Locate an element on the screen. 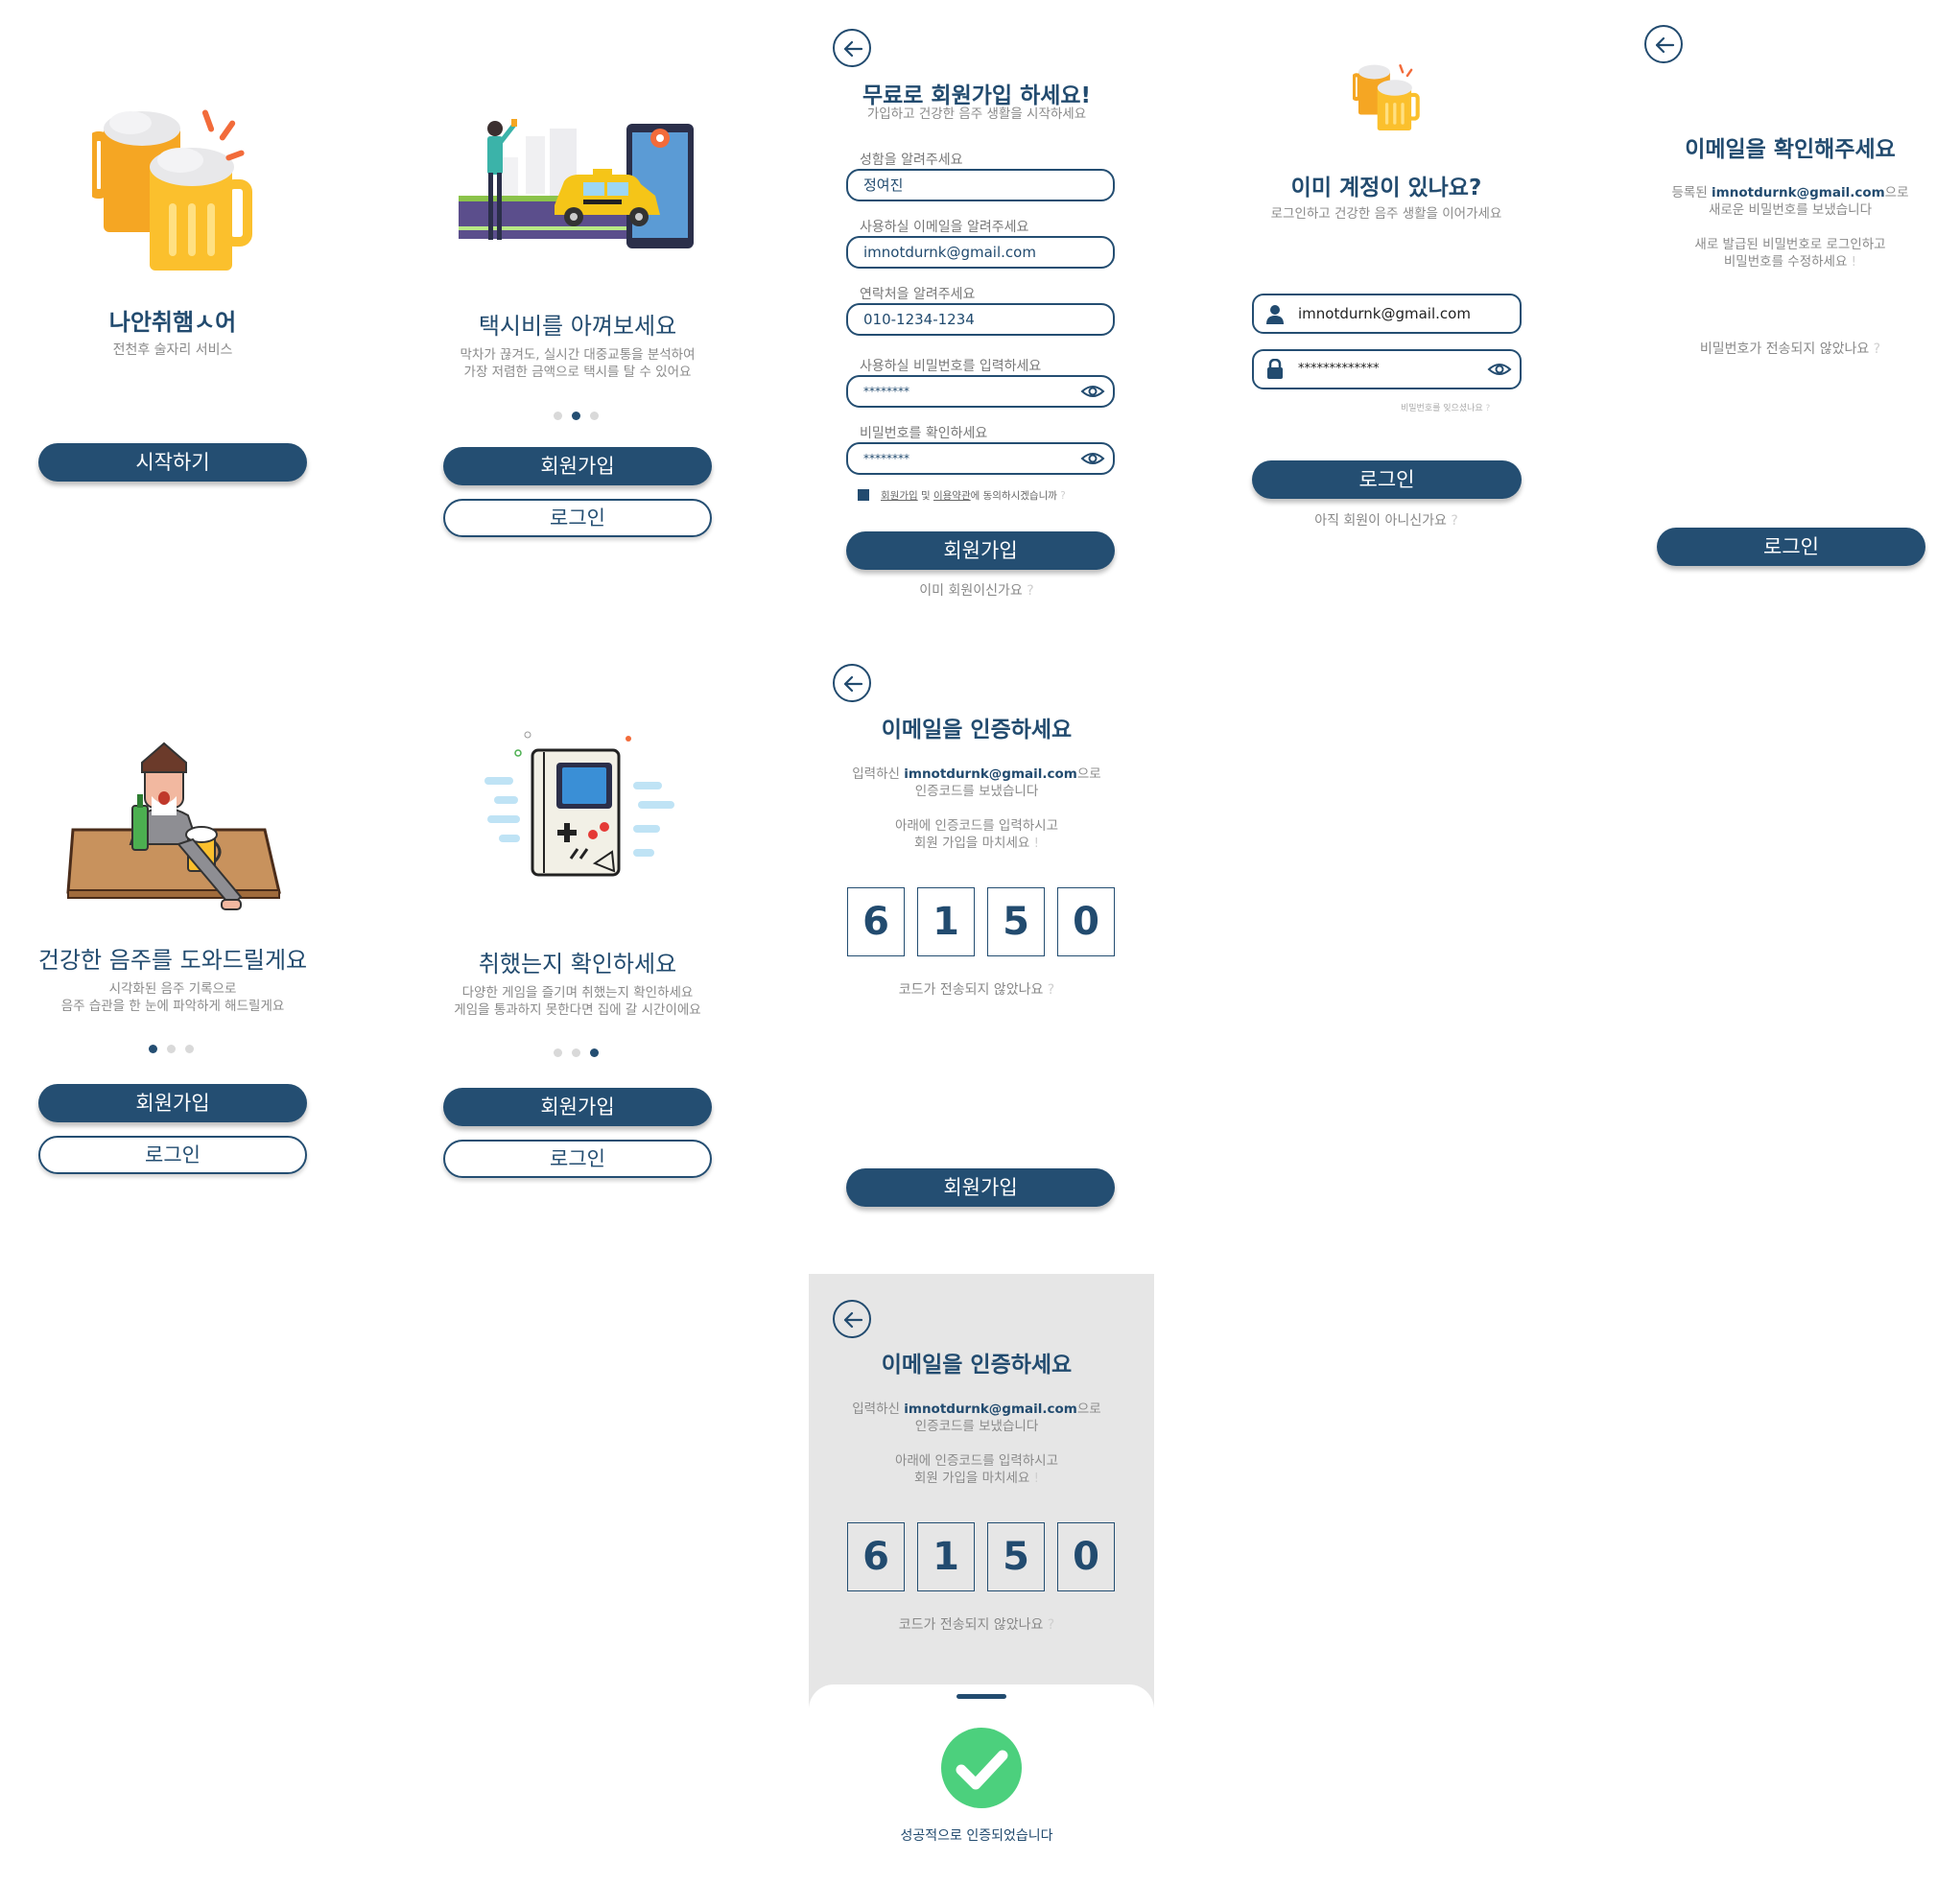  lock-icon is located at coordinates (1275, 369).